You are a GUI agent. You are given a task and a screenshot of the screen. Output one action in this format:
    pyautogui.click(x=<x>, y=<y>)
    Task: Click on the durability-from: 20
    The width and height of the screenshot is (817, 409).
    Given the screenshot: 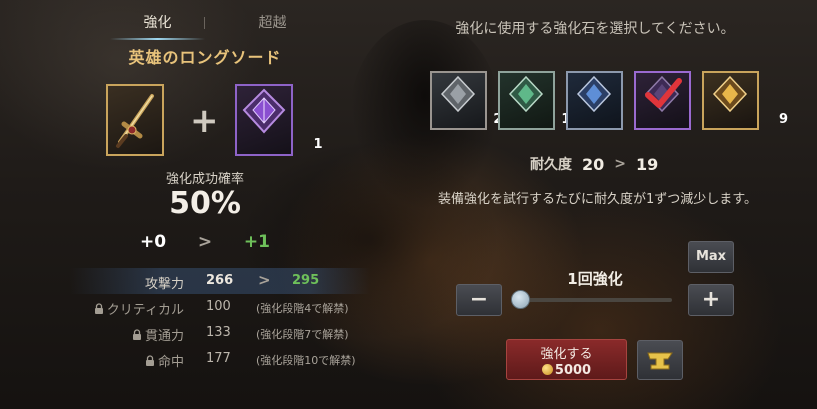 What is the action you would take?
    pyautogui.click(x=593, y=164)
    